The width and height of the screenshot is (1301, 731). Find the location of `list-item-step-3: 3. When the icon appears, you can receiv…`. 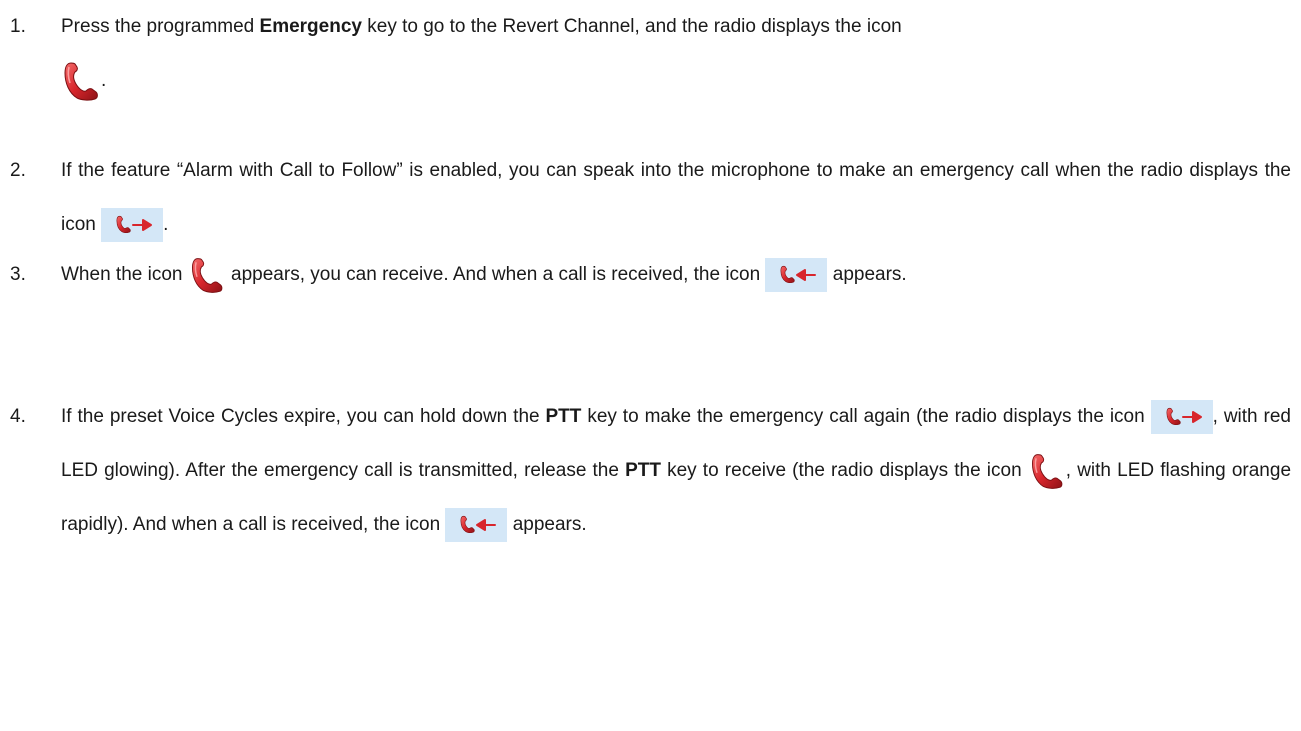

list-item-step-3: 3. When the icon appears, you can receiv… is located at coordinates (650, 275).